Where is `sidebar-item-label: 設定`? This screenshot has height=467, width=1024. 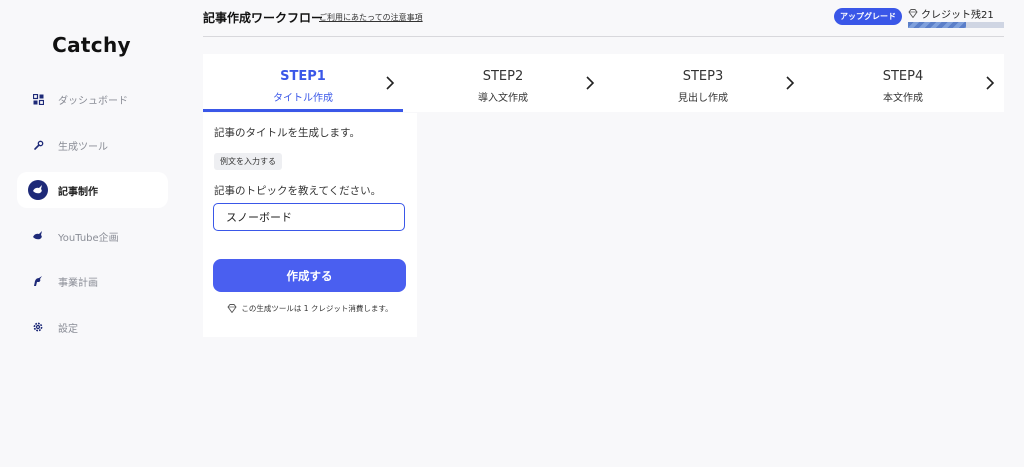
sidebar-item-label: 設定 is located at coordinates (68, 329).